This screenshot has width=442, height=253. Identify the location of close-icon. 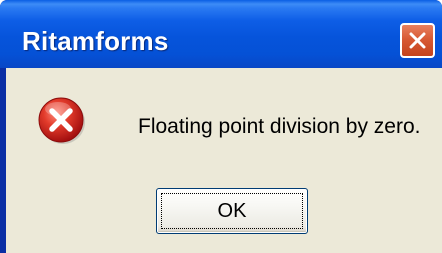
(417, 40).